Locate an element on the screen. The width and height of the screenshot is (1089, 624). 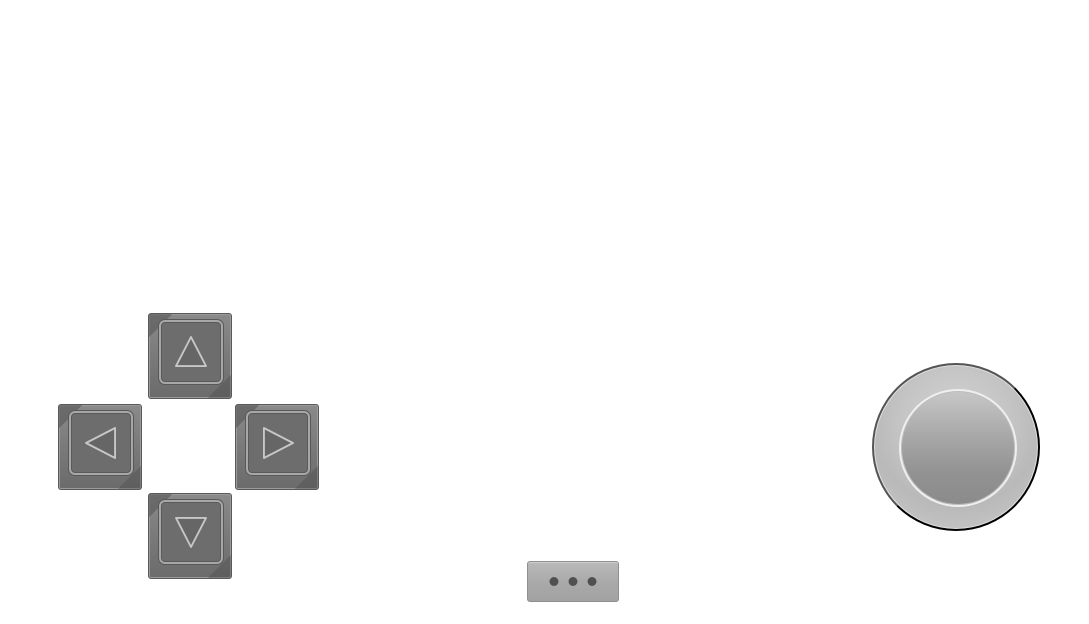
action-button-inner is located at coordinates (958, 448).